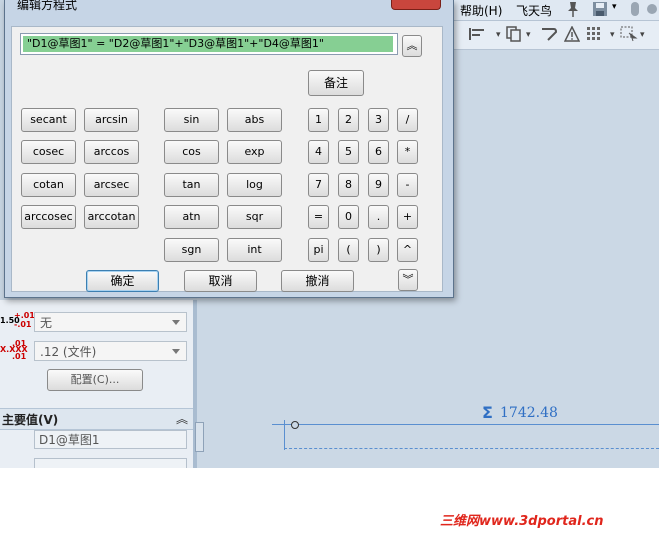 The height and width of the screenshot is (533, 659). I want to click on key-multiply-button: *, so click(407, 152).